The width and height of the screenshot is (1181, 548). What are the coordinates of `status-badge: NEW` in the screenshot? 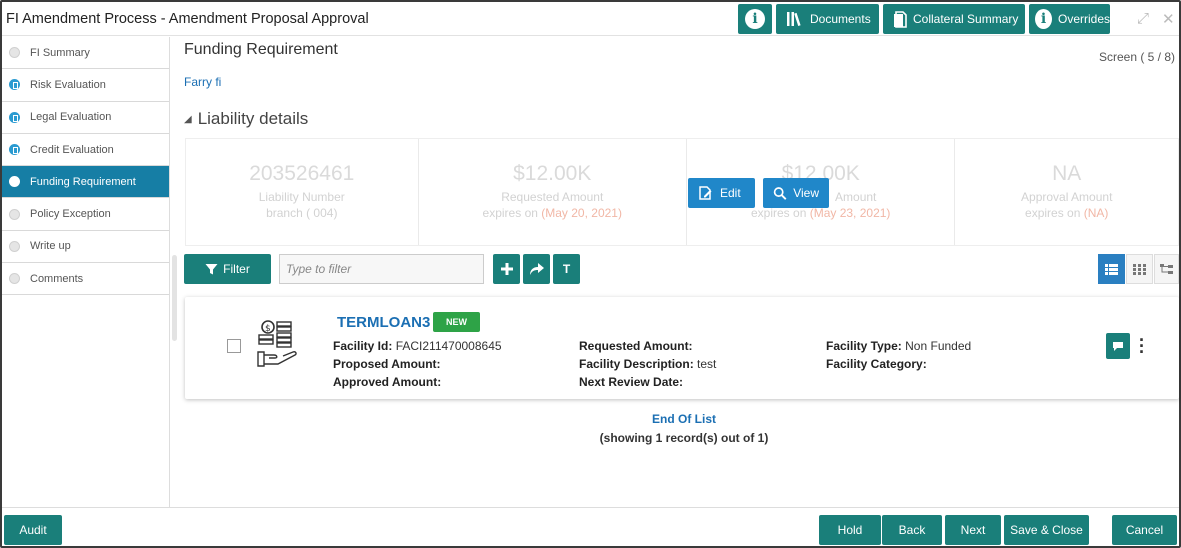 It's located at (456, 322).